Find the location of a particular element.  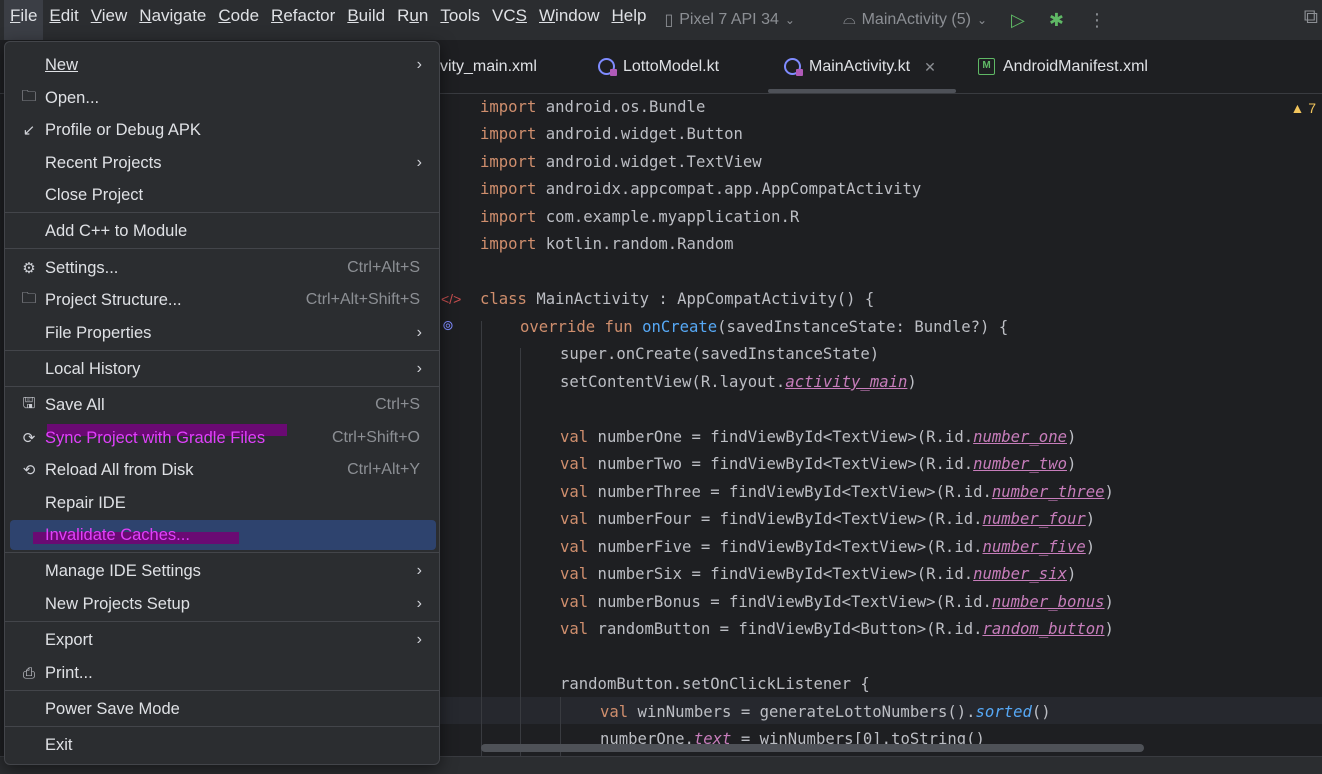

project-structure-icon: 🗀 is located at coordinates (29, 298).